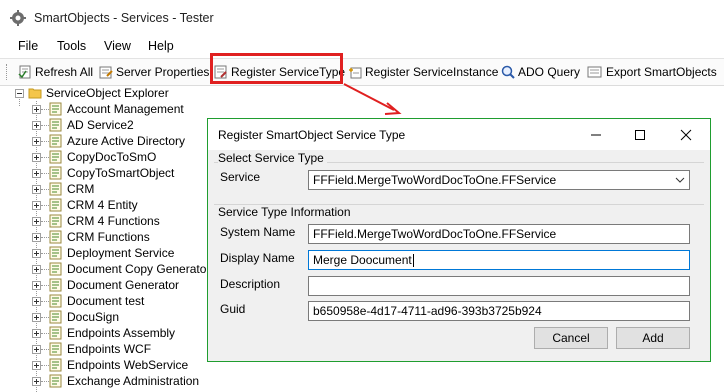  I want to click on system-name-value: FFField.MergeTwoWordDocToOne.FFService, so click(435, 234).